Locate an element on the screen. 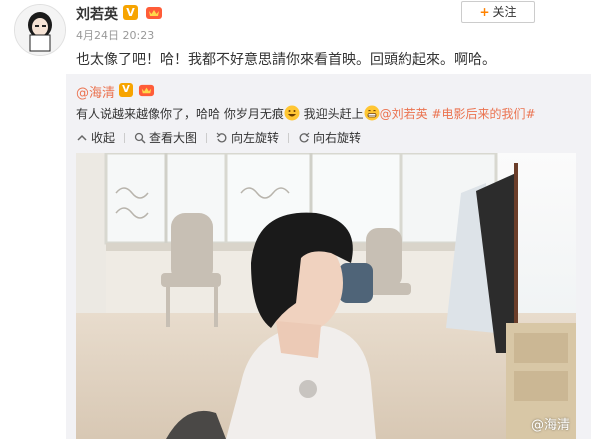 This screenshot has height=439, width=591. repost-verified-badge-icon: V is located at coordinates (126, 90).